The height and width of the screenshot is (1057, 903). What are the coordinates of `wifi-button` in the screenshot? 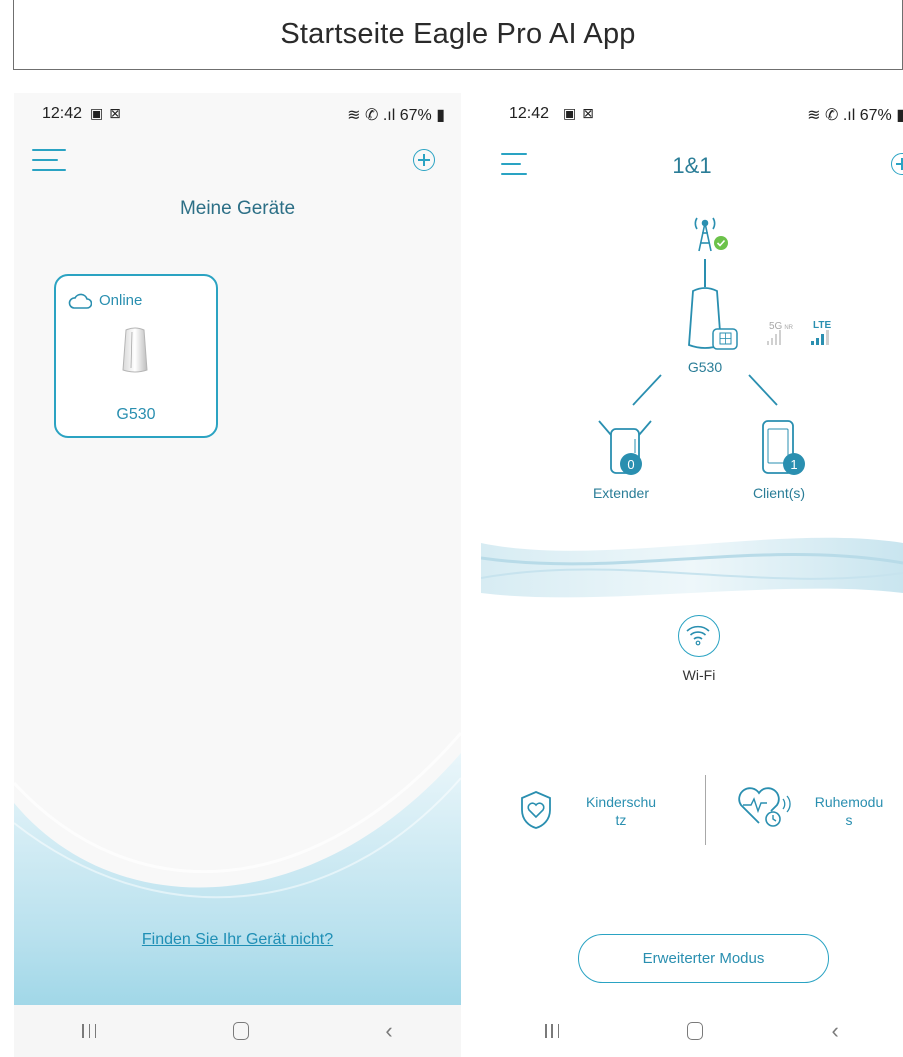 It's located at (699, 636).